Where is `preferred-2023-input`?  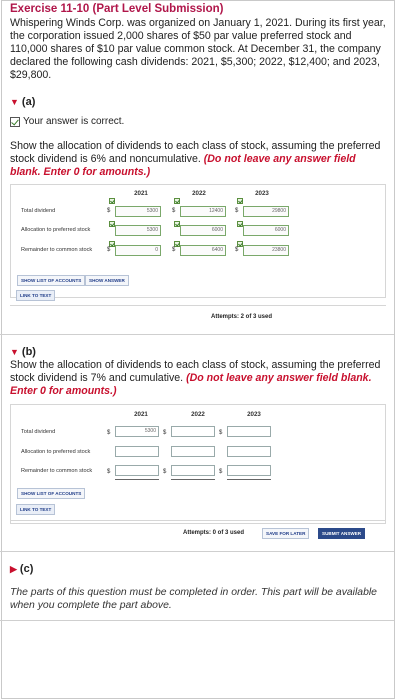
preferred-2023-input is located at coordinates (249, 451).